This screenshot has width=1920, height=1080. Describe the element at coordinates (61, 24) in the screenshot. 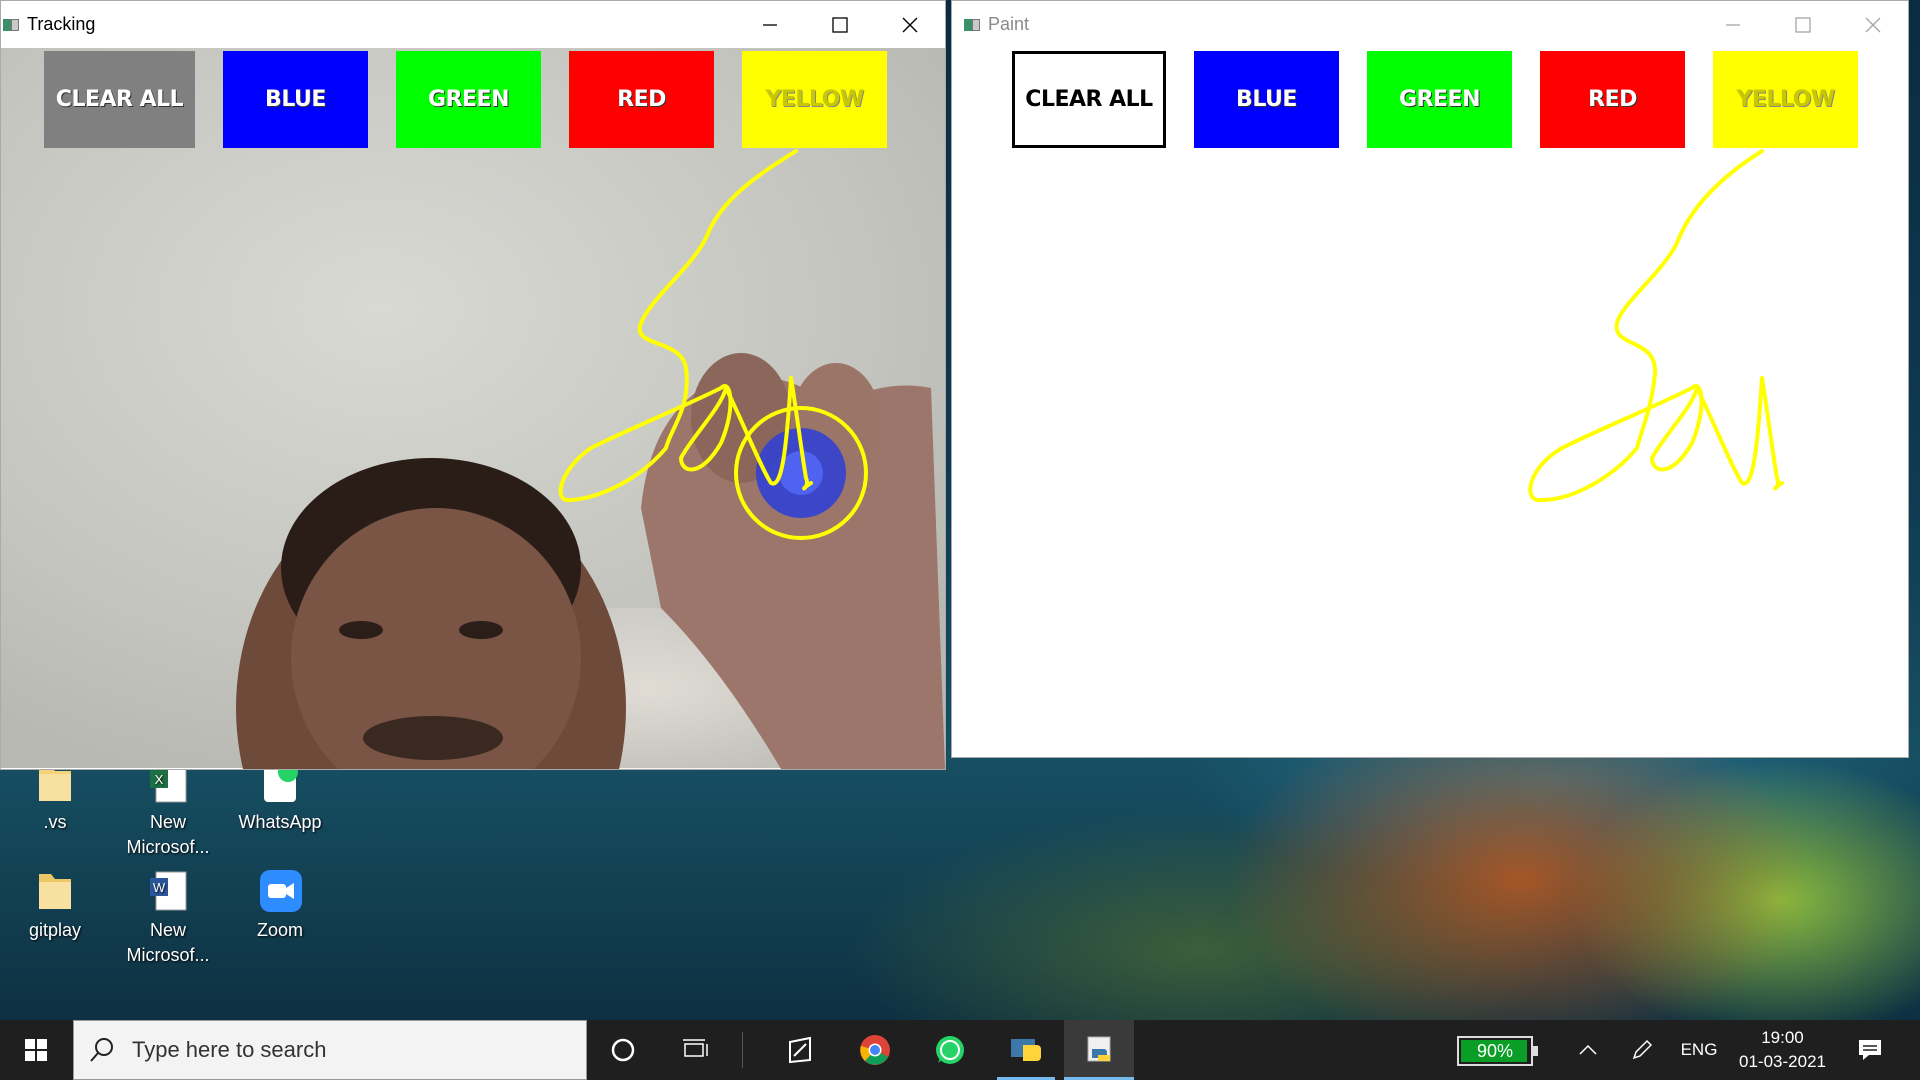

I see `window-title: Tracking` at that location.